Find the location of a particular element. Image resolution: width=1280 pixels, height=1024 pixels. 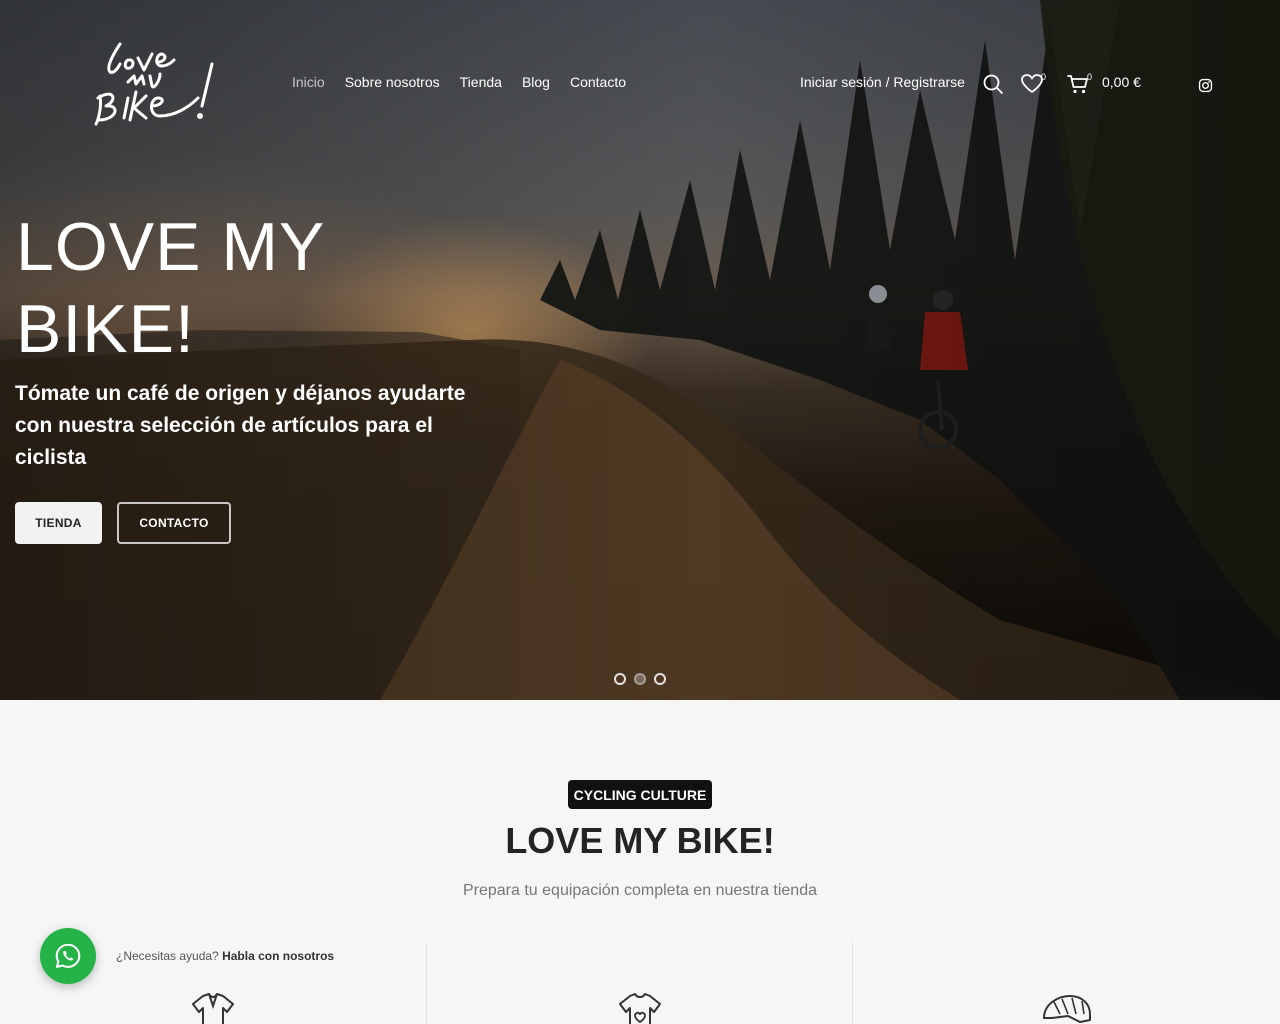

search-icon is located at coordinates (993, 84).